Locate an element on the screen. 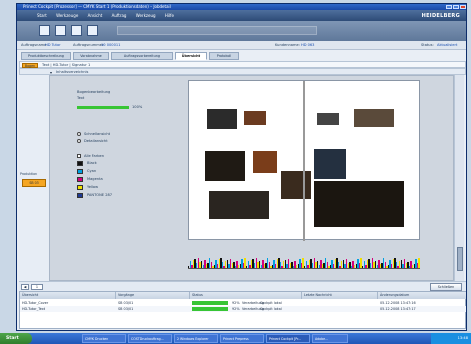  menu-job: Auftrag is located at coordinates (119, 15).